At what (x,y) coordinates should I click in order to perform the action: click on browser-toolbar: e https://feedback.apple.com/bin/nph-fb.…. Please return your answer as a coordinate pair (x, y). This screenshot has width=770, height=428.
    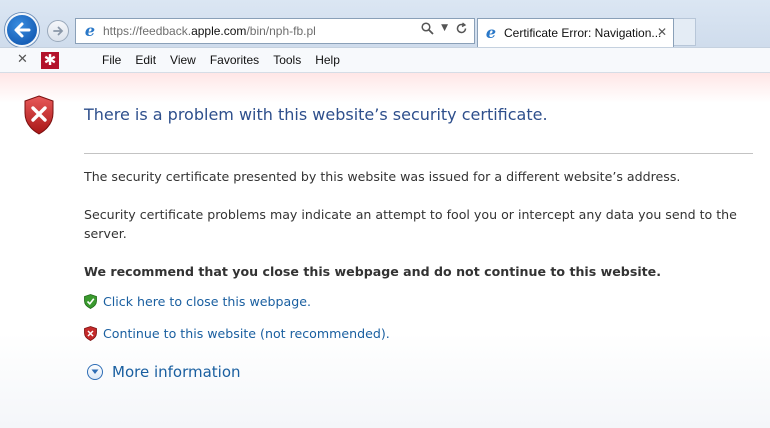
    Looking at the image, I should click on (385, 23).